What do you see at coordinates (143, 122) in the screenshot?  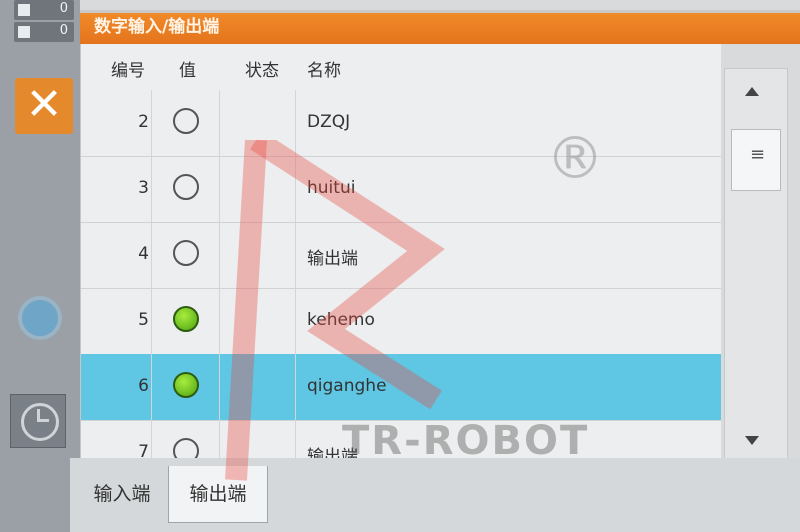 I see `row-number: 2` at bounding box center [143, 122].